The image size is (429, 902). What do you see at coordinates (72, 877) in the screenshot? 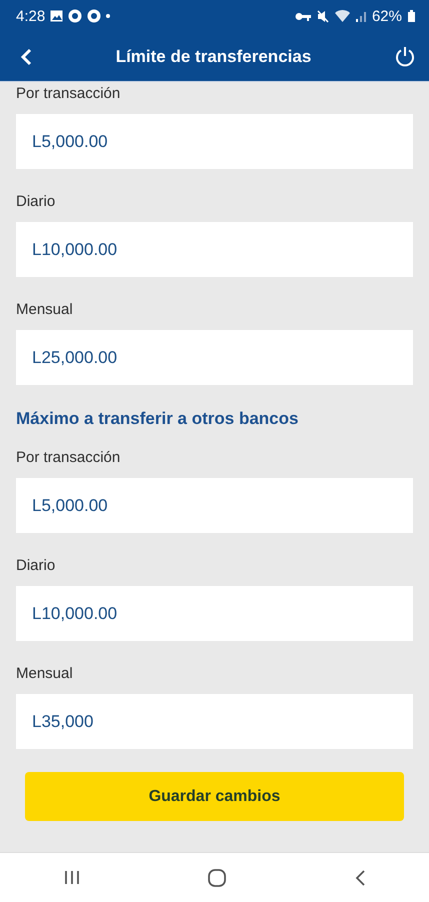
I see `recent-apps-icon` at bounding box center [72, 877].